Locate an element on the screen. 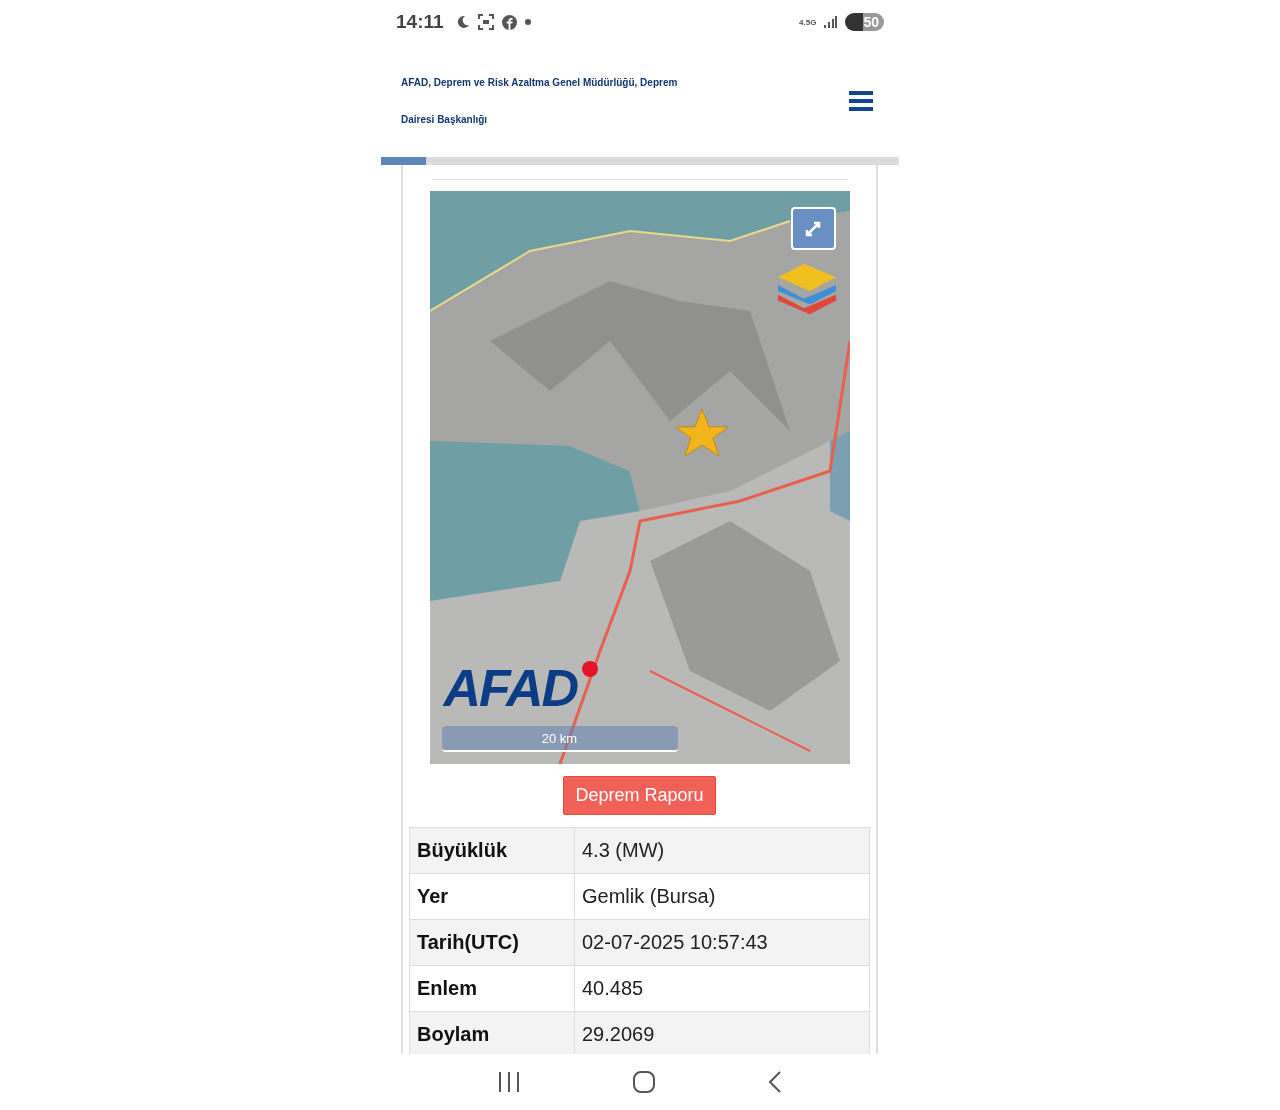 The height and width of the screenshot is (1110, 1280). battery-indicator: 50 is located at coordinates (864, 22).